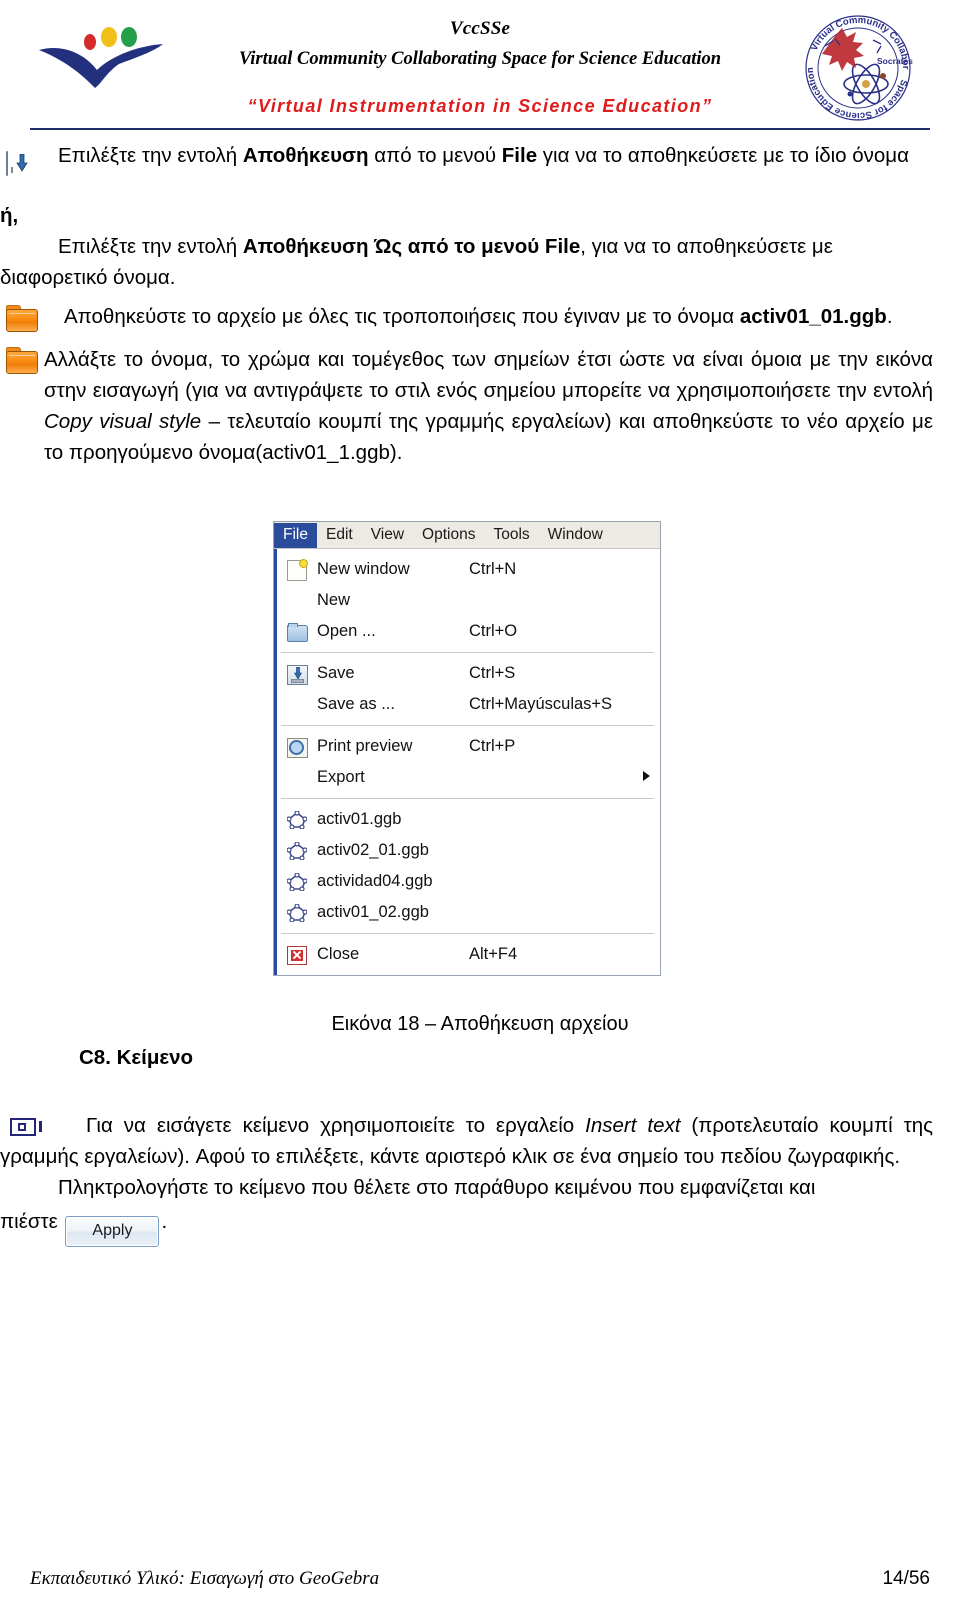  What do you see at coordinates (646, 776) in the screenshot?
I see `submenu-arrow-icon` at bounding box center [646, 776].